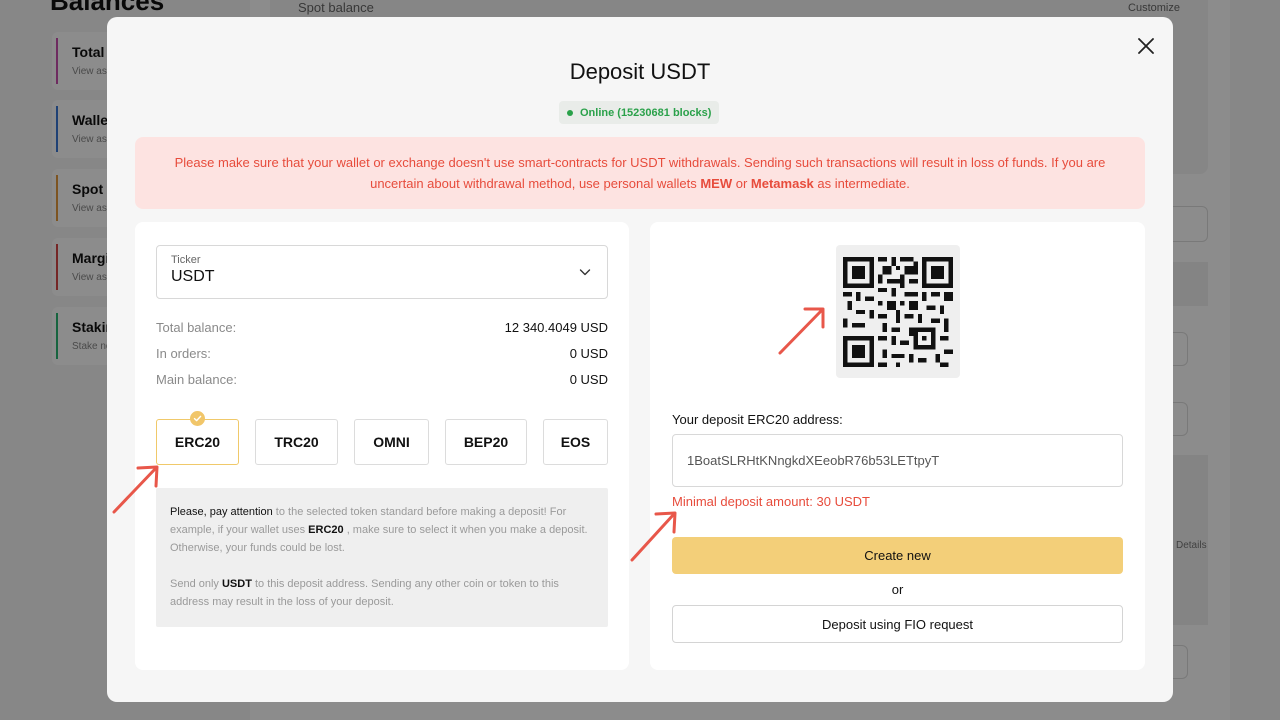 The width and height of the screenshot is (1280, 720). Describe the element at coordinates (326, 530) in the screenshot. I see `note-standard: ERC20` at that location.